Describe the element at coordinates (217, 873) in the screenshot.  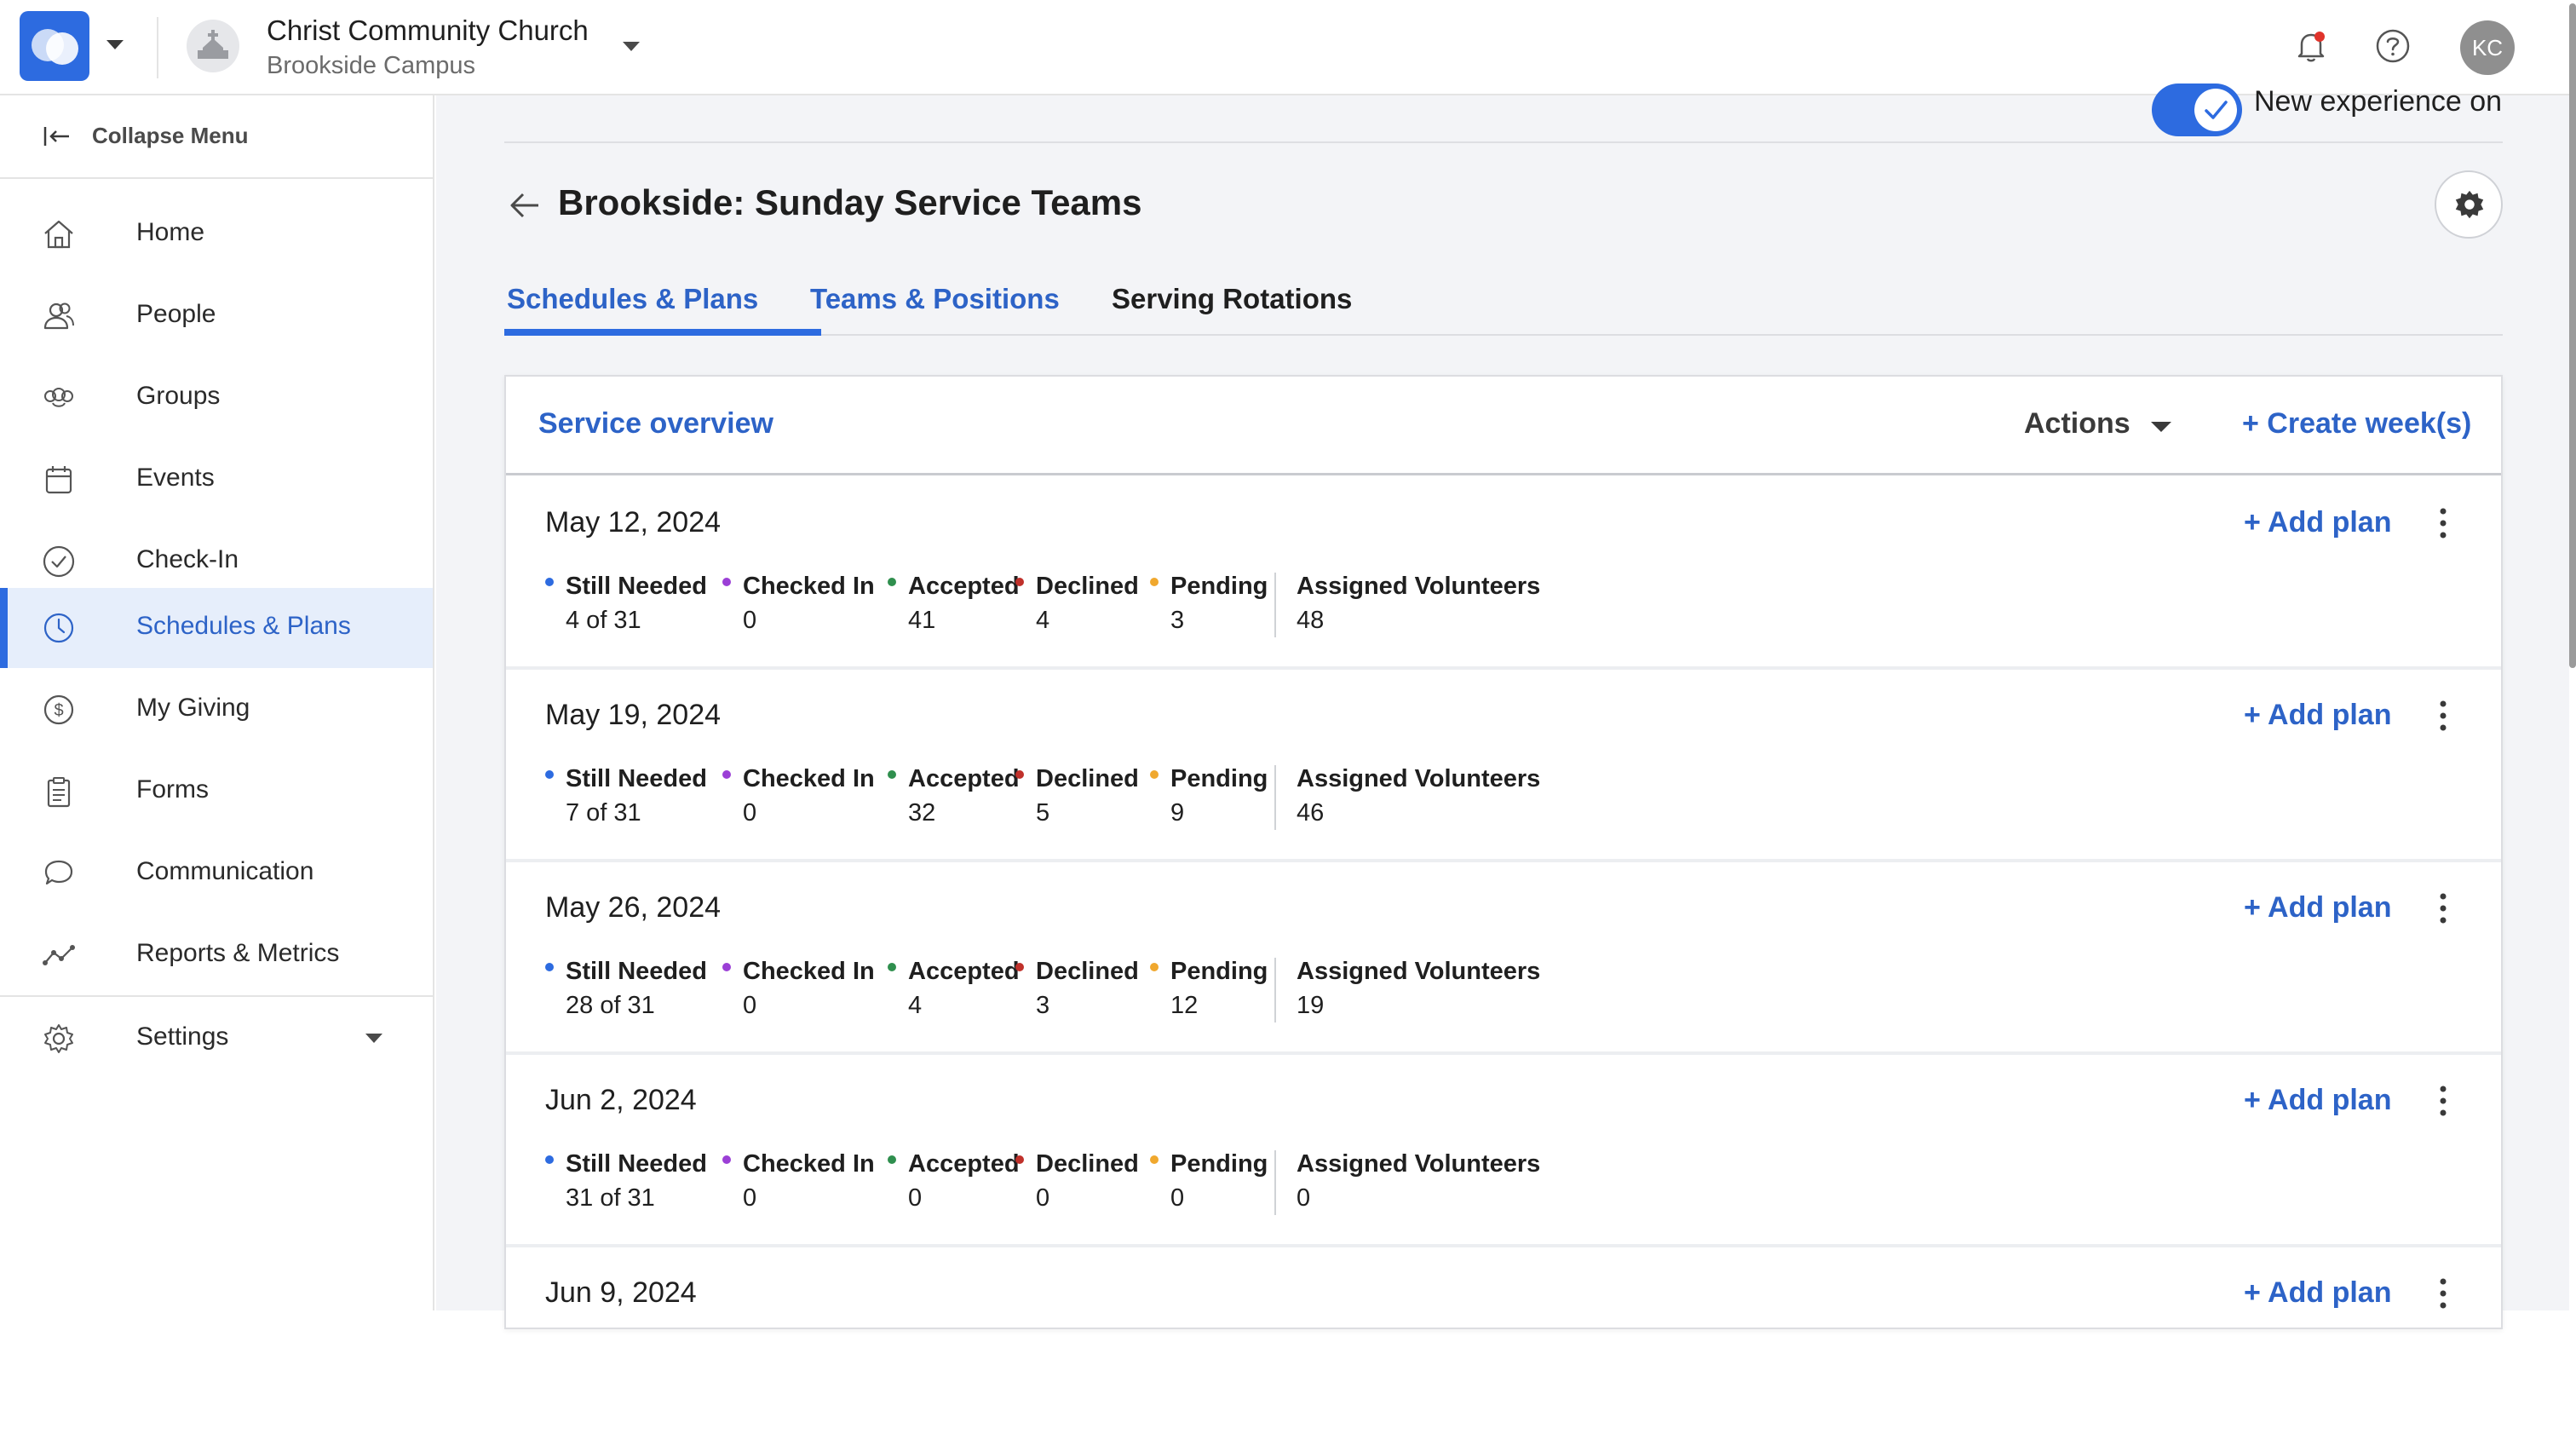
I see `sidebar-item-communication: Communication` at that location.